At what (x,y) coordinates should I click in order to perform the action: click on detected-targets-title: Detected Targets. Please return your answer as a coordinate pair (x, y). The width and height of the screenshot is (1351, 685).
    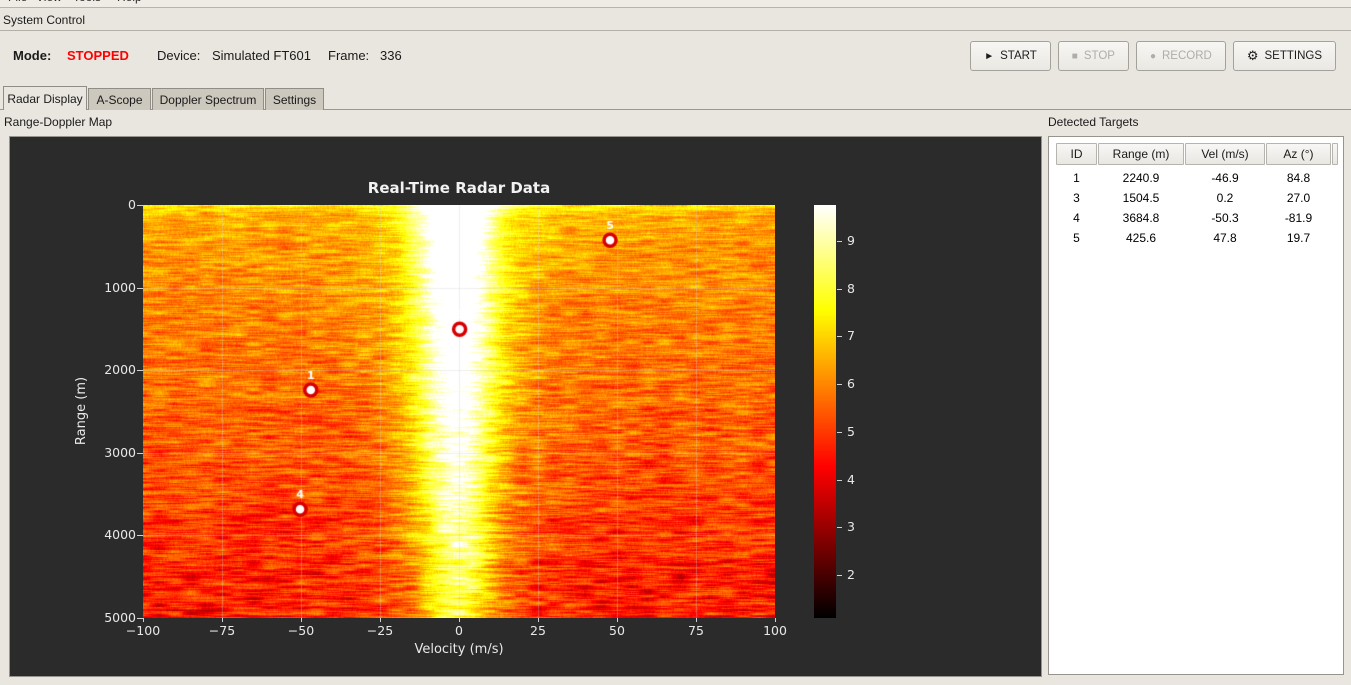
    Looking at the image, I should click on (1093, 122).